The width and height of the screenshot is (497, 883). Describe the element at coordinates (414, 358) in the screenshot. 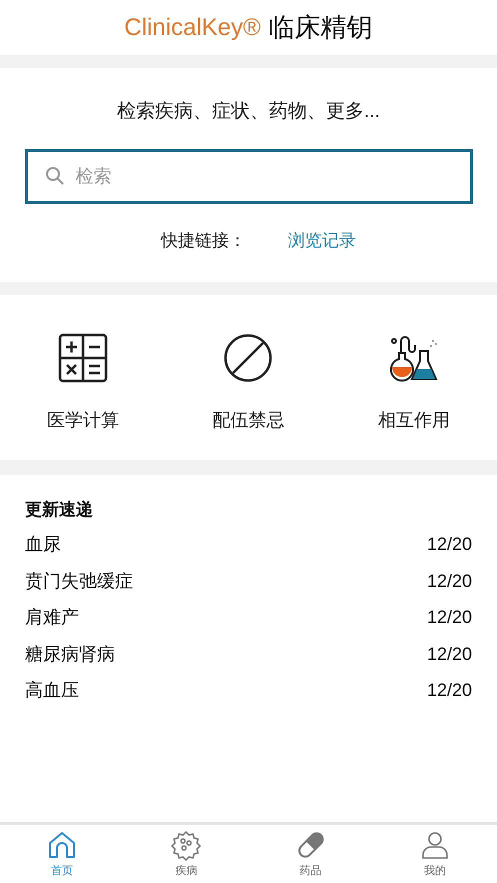

I see `flasks-icon` at that location.